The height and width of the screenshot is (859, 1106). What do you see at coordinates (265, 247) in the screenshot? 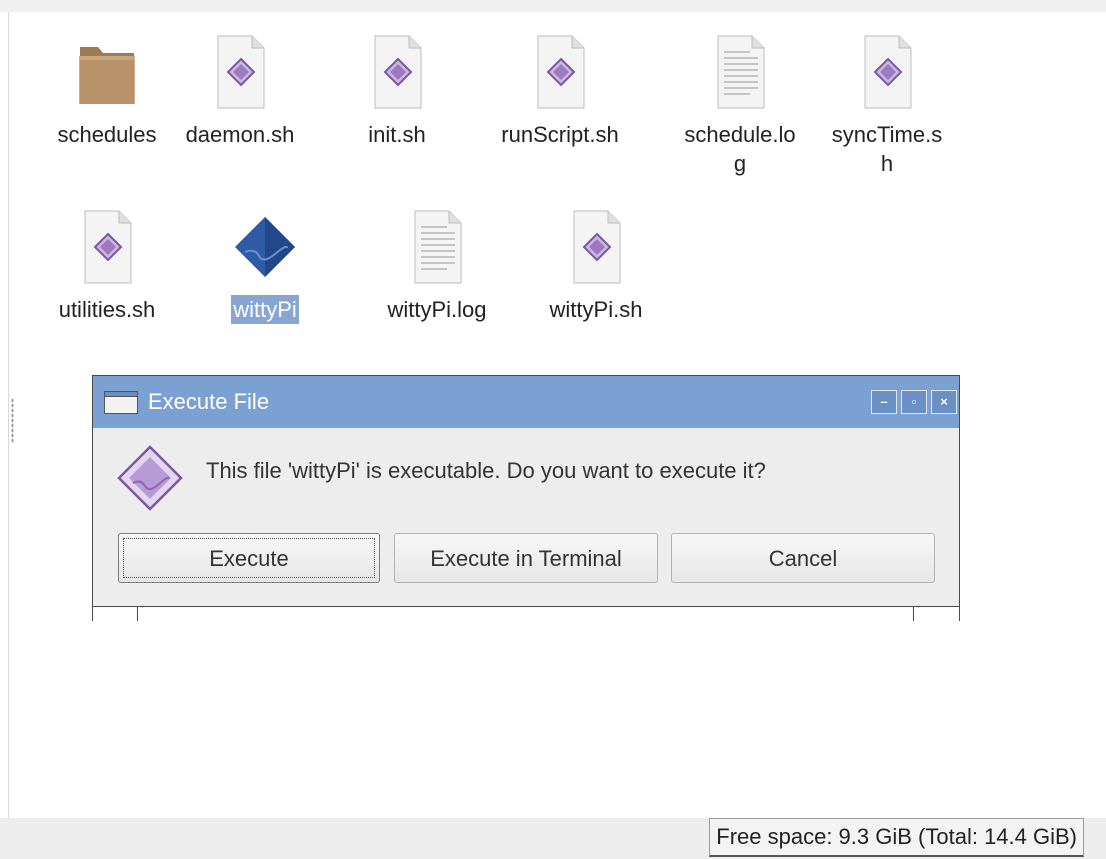
I see `executable-icon` at bounding box center [265, 247].